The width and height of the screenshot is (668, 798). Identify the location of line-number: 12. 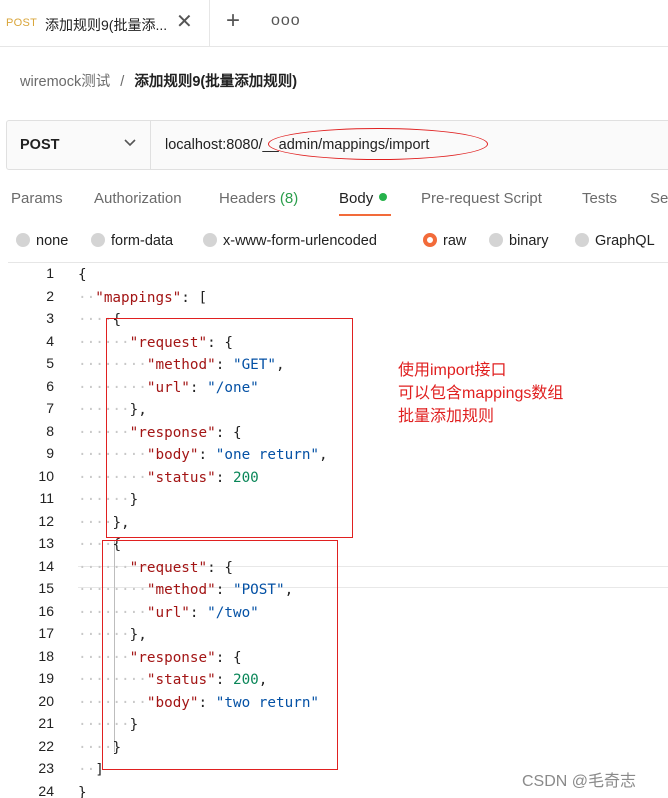
(31, 521).